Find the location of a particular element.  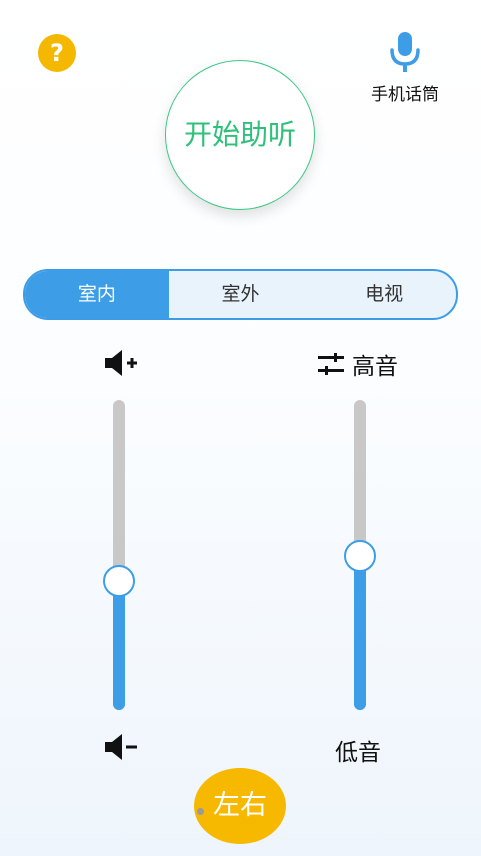

volume-down-icon is located at coordinates (121, 747).